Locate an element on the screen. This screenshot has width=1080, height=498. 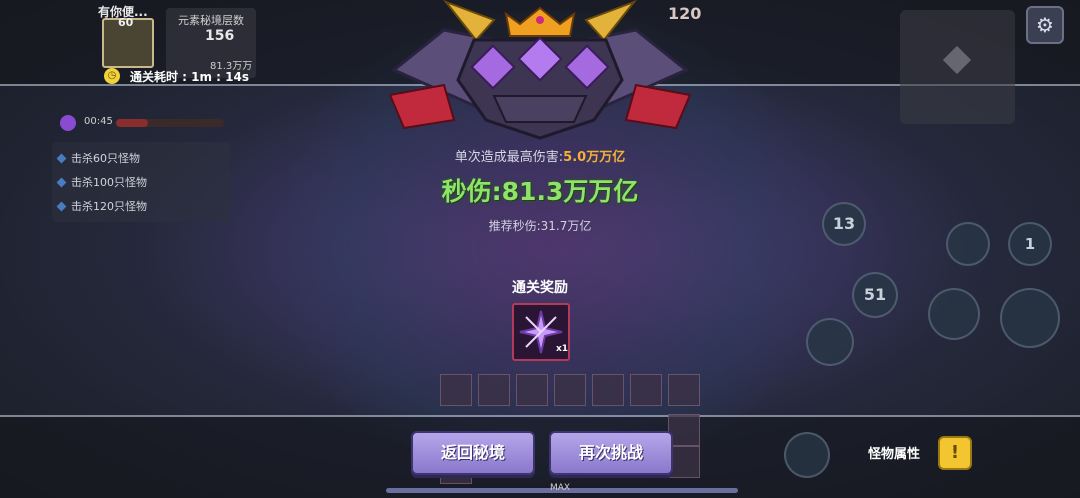
potion-icon is located at coordinates (807, 455).